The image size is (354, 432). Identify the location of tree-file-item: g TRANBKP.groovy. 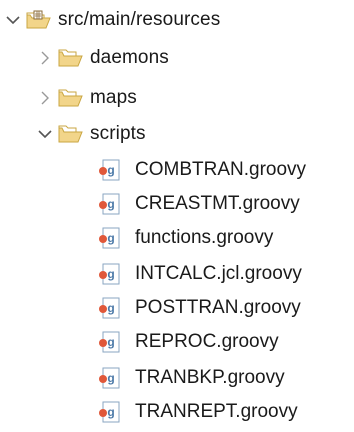
(191, 378).